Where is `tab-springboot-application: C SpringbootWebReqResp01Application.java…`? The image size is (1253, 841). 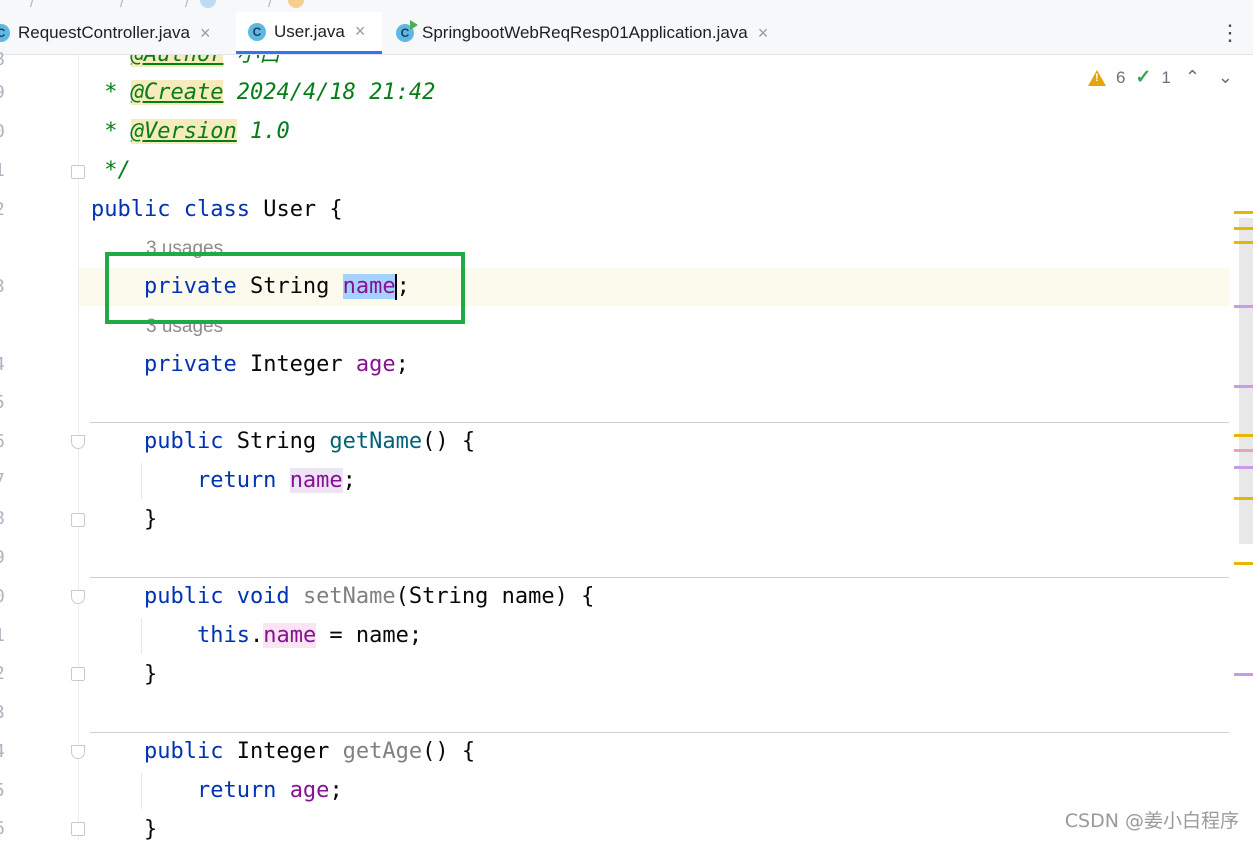 tab-springboot-application: C SpringbootWebReqResp01Application.java… is located at coordinates (597, 33).